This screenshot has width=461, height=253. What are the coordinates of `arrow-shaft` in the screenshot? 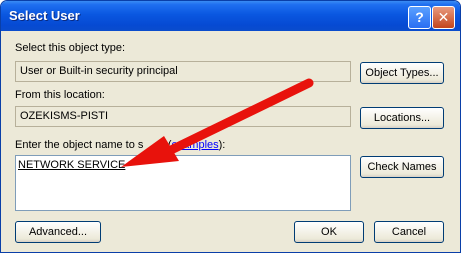 It's located at (239, 117).